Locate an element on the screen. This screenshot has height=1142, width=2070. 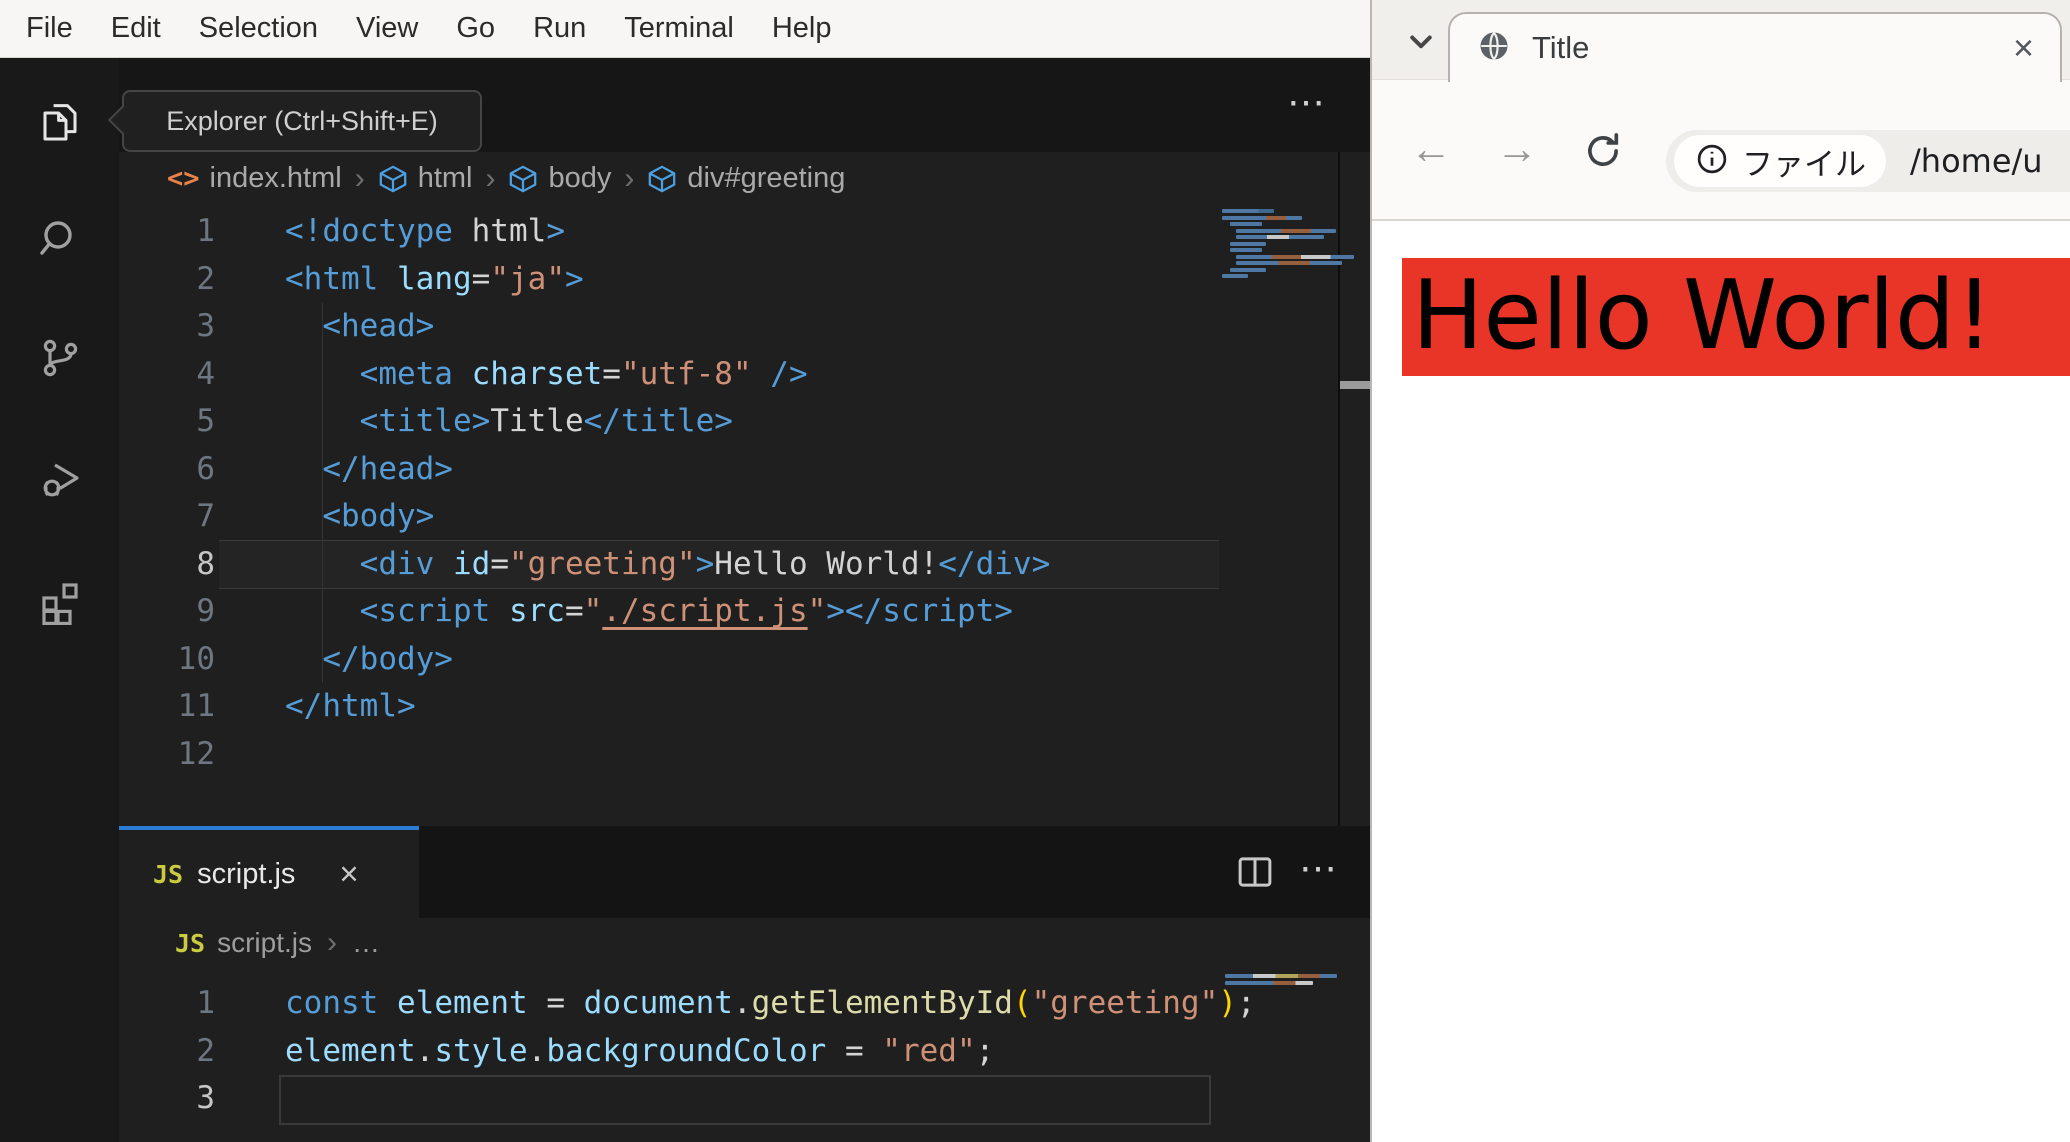
split-editor-icon is located at coordinates (1255, 872).